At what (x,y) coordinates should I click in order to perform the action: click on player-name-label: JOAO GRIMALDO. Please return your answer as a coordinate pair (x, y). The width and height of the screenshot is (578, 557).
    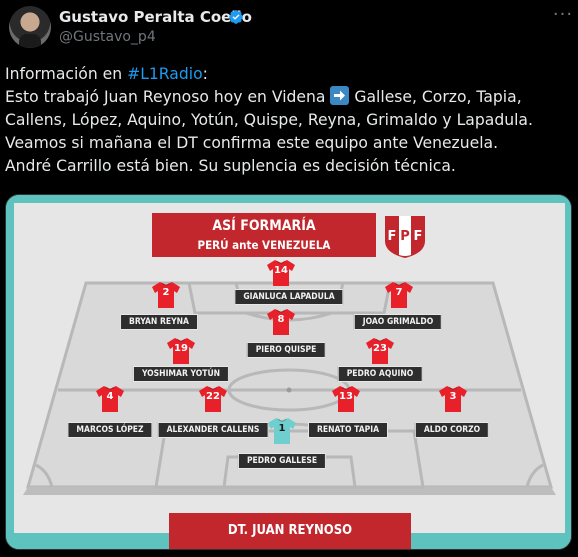
    Looking at the image, I should click on (398, 322).